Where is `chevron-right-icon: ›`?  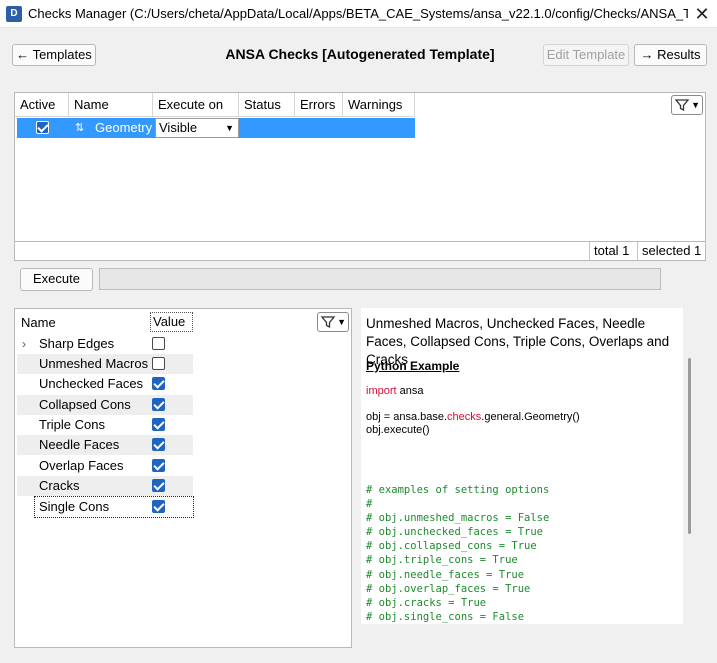 chevron-right-icon: › is located at coordinates (24, 344).